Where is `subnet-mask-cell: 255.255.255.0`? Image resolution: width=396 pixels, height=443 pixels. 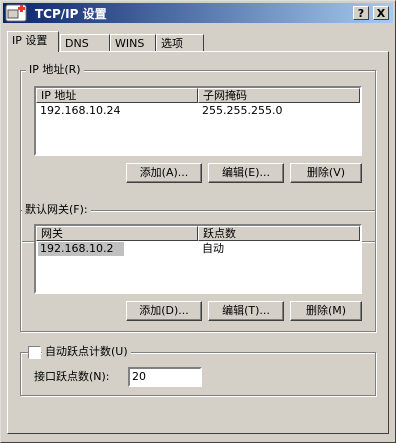 subnet-mask-cell: 255.255.255.0 is located at coordinates (242, 111).